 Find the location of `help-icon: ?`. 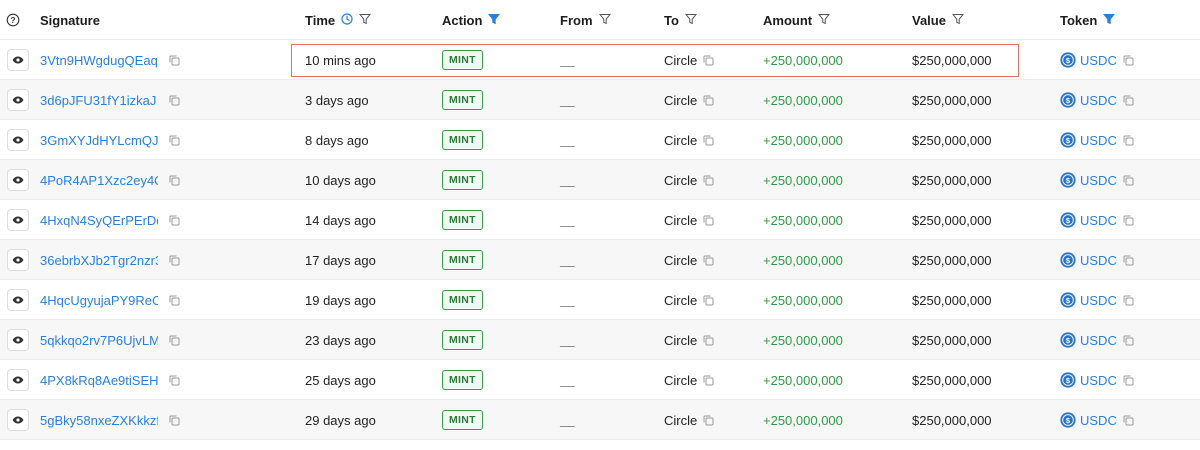

help-icon: ? is located at coordinates (13, 20).